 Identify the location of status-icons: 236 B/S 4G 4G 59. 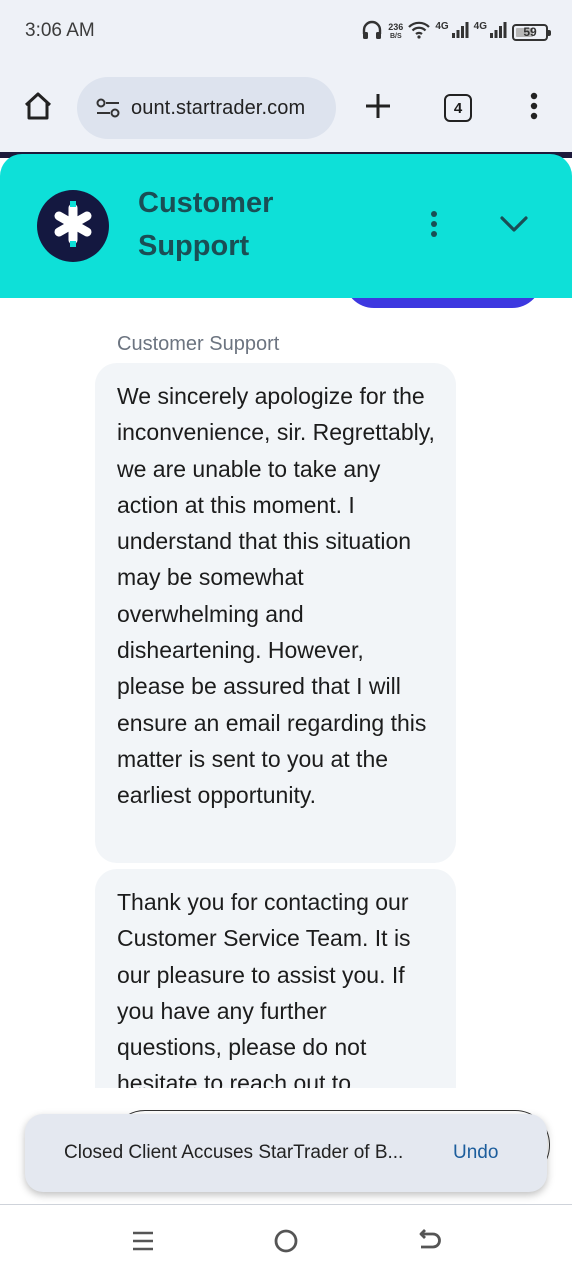
(456, 32).